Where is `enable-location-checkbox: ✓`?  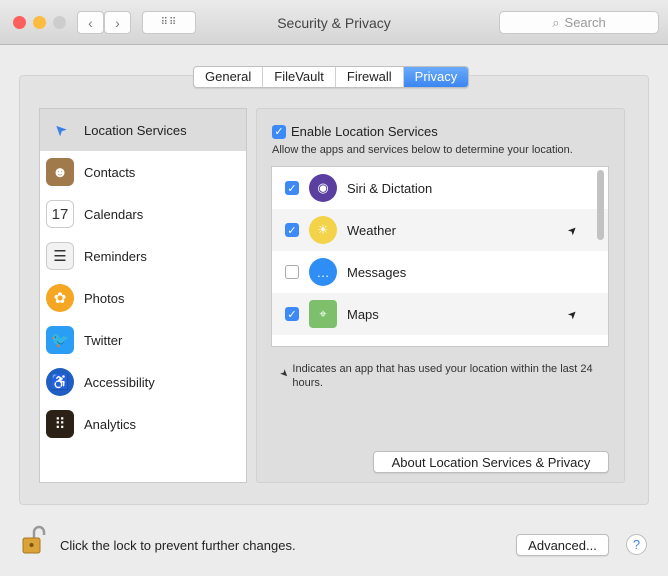
enable-location-checkbox: ✓ is located at coordinates (279, 131).